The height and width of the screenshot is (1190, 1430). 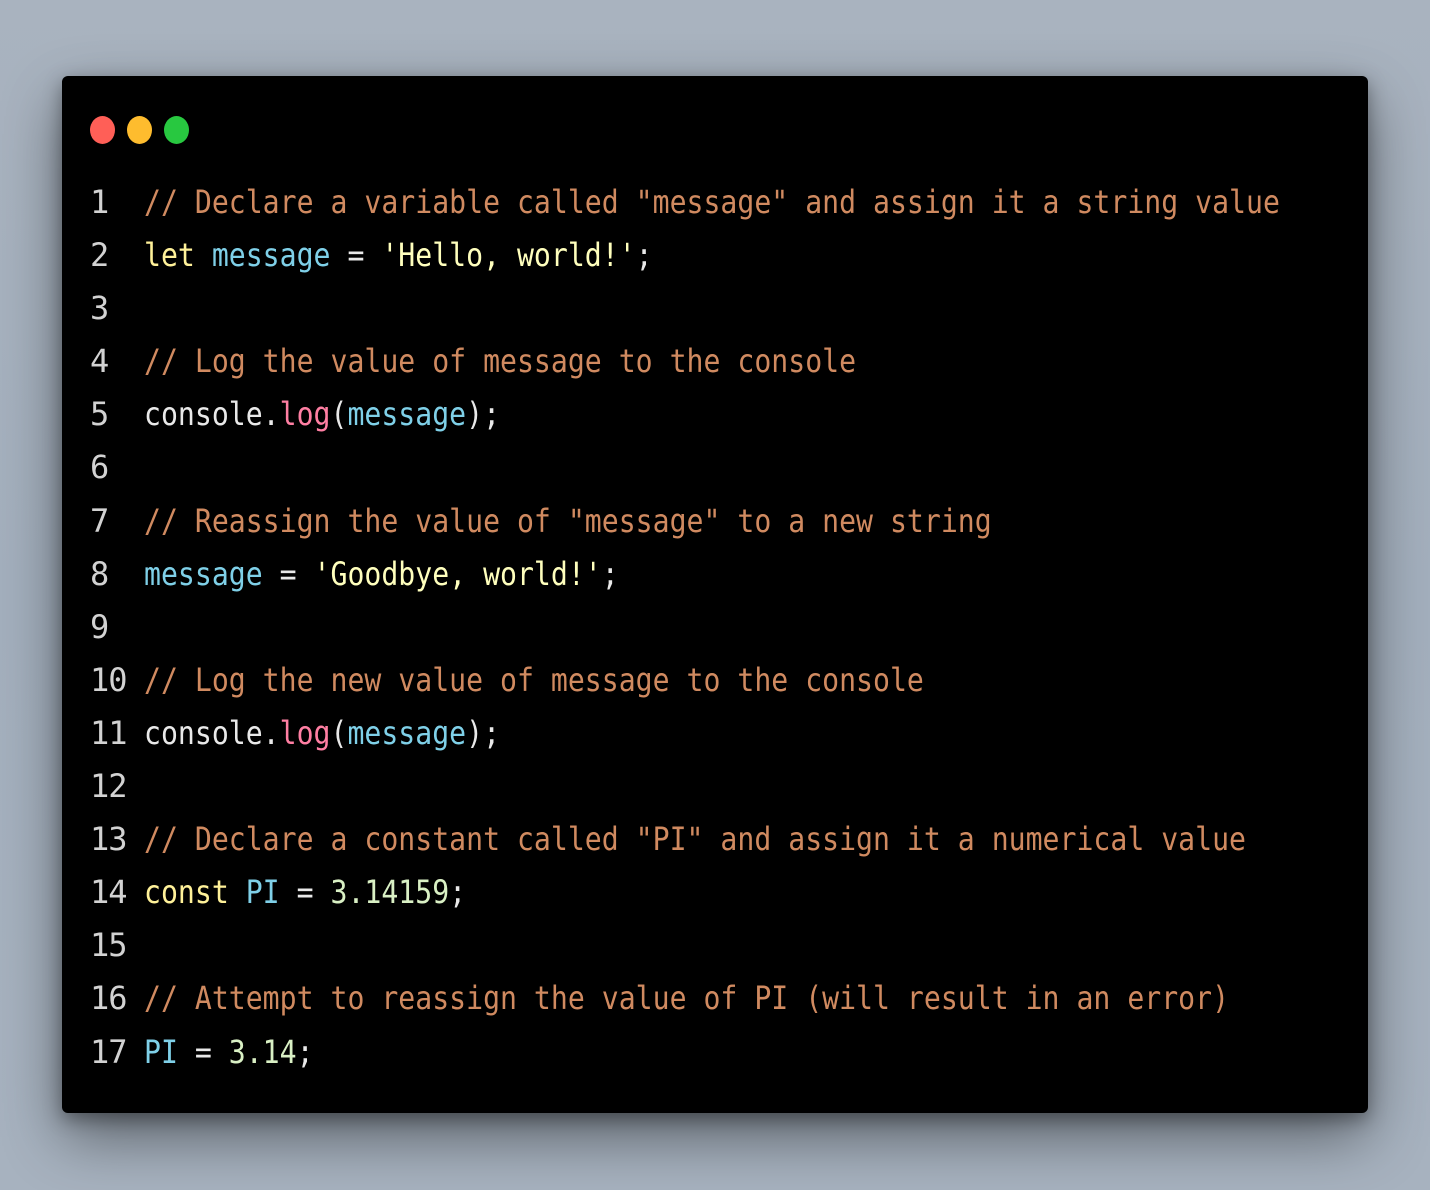 I want to click on line-number: 10, so click(x=109, y=679).